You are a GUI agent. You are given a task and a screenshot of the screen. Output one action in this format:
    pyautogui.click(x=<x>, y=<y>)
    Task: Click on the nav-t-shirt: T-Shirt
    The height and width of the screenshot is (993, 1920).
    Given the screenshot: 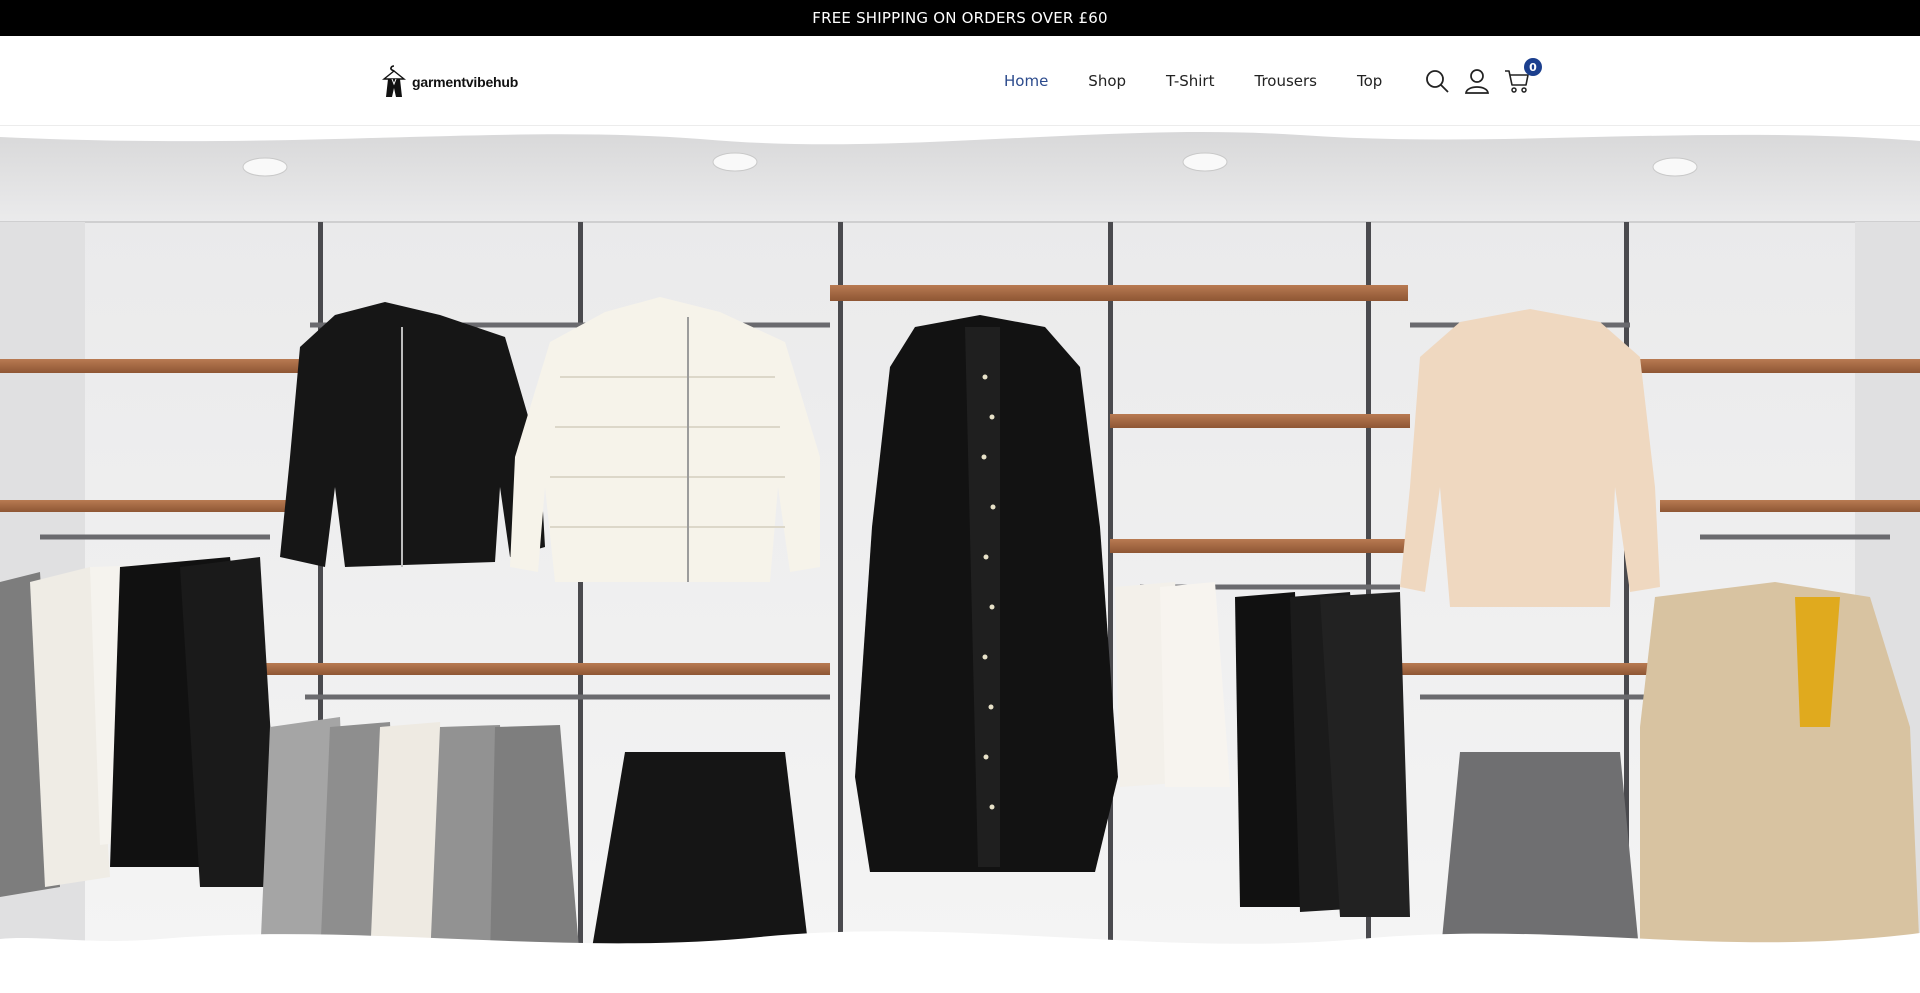 What is the action you would take?
    pyautogui.click(x=1190, y=81)
    